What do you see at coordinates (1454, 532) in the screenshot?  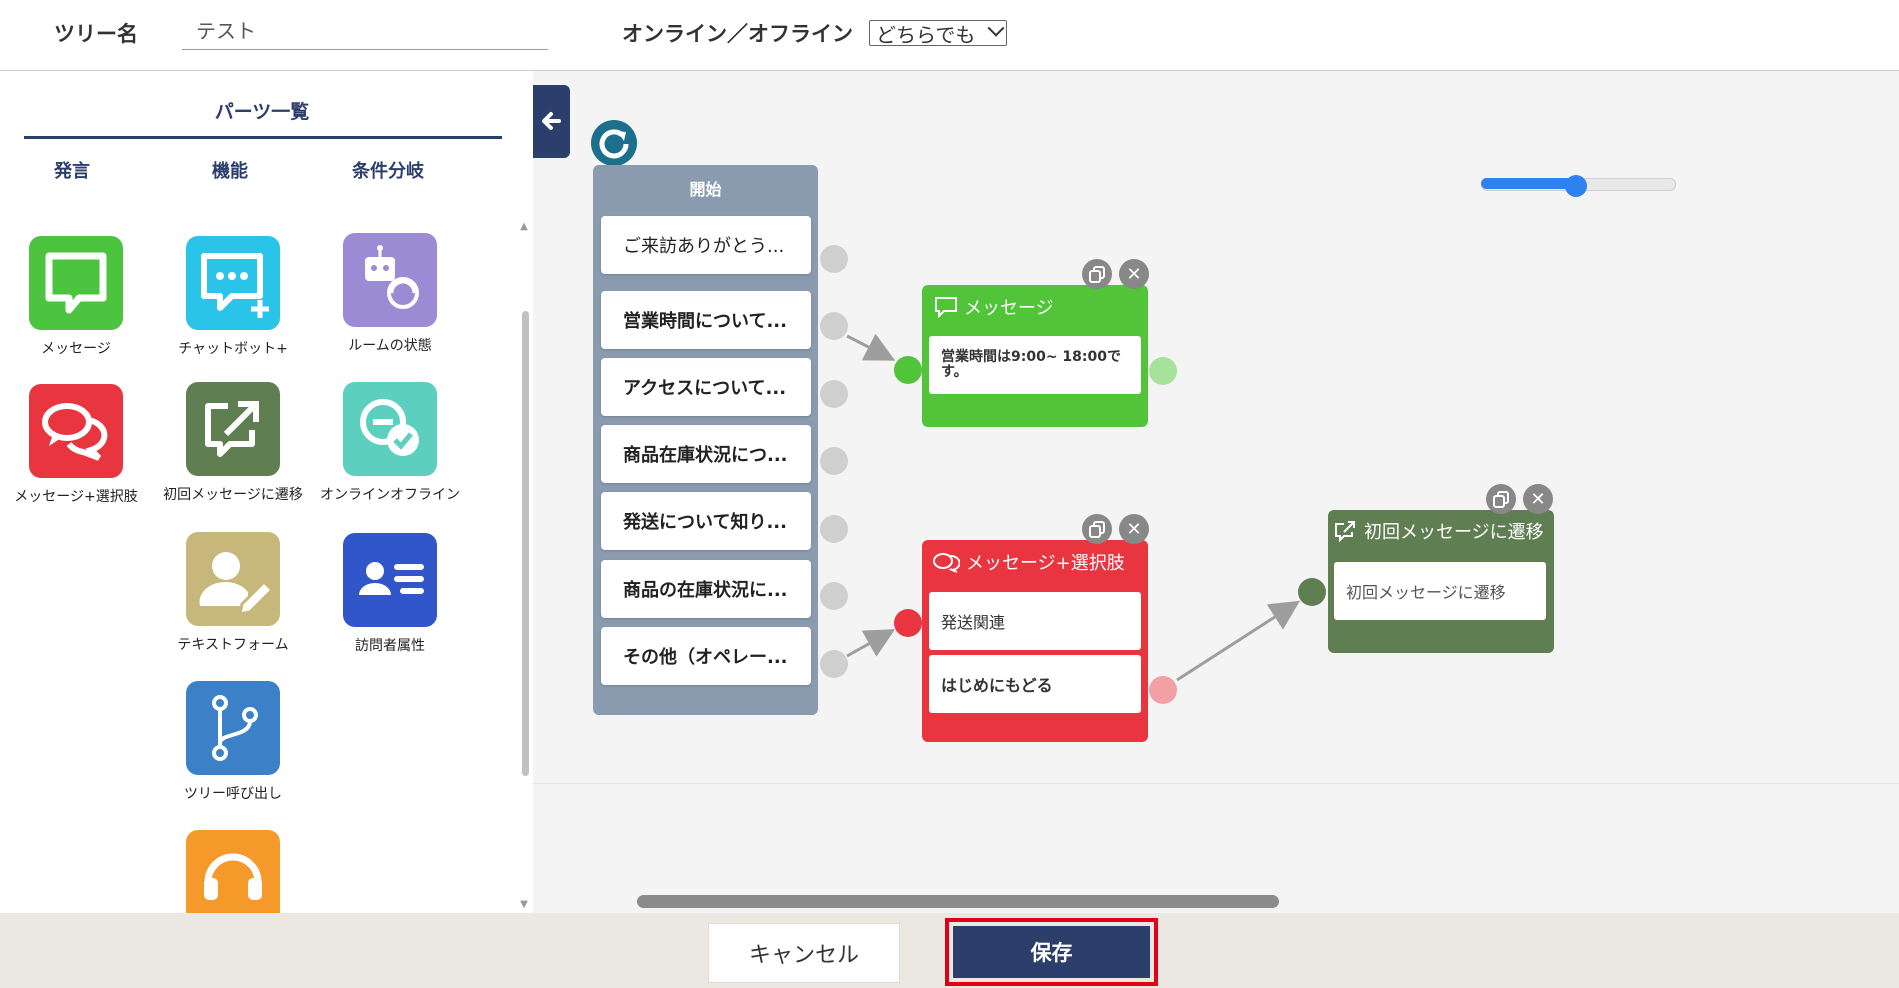 I see `transition-node-title: 初回メッセージに遷移` at bounding box center [1454, 532].